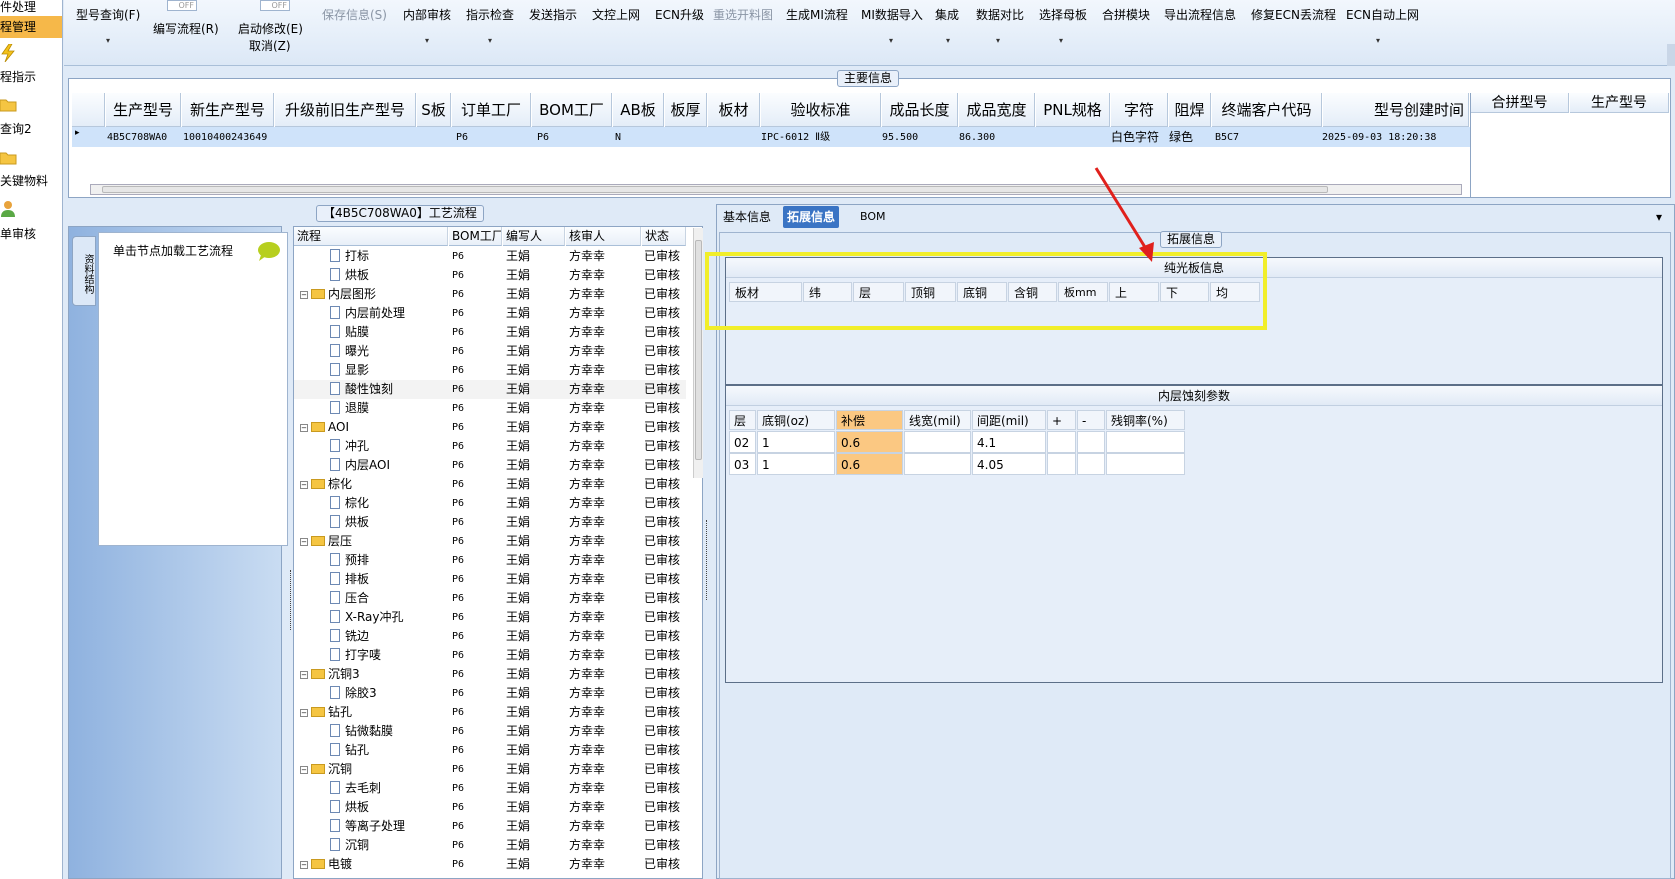  What do you see at coordinates (603, 236) in the screenshot?
I see `col-header: 核审人` at bounding box center [603, 236].